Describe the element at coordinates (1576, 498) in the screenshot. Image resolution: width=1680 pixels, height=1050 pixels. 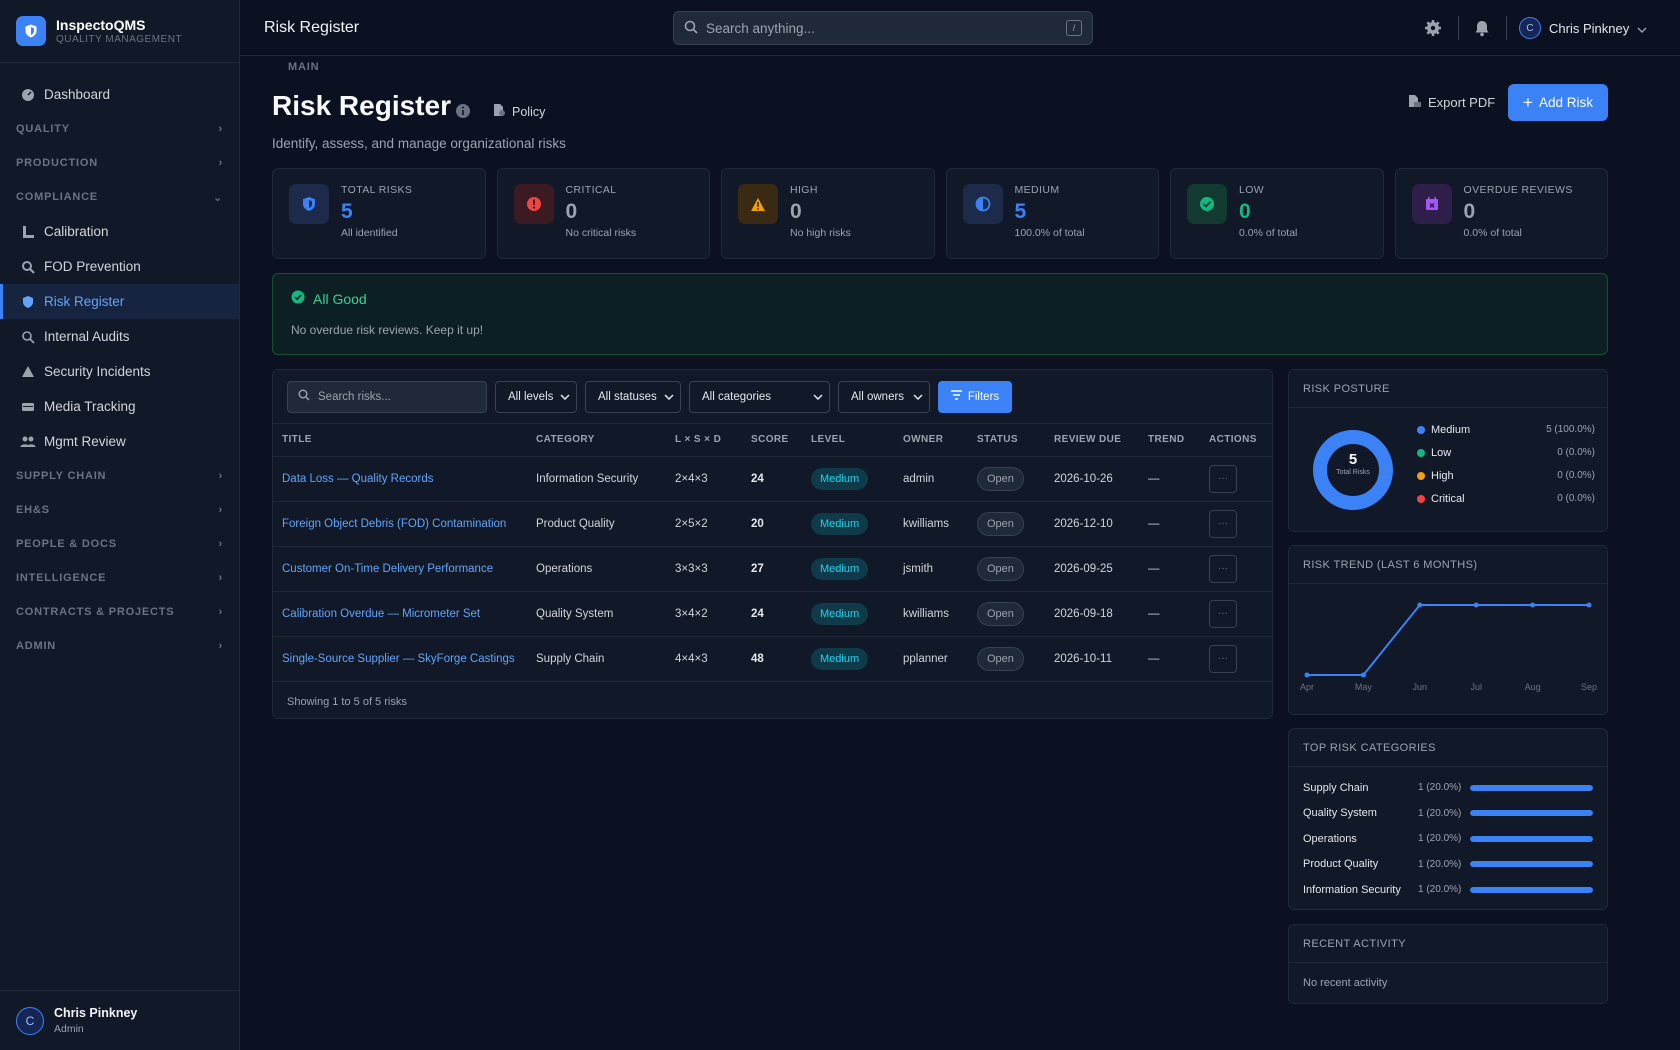
I see `legend-value: 0 (0.0%)` at that location.